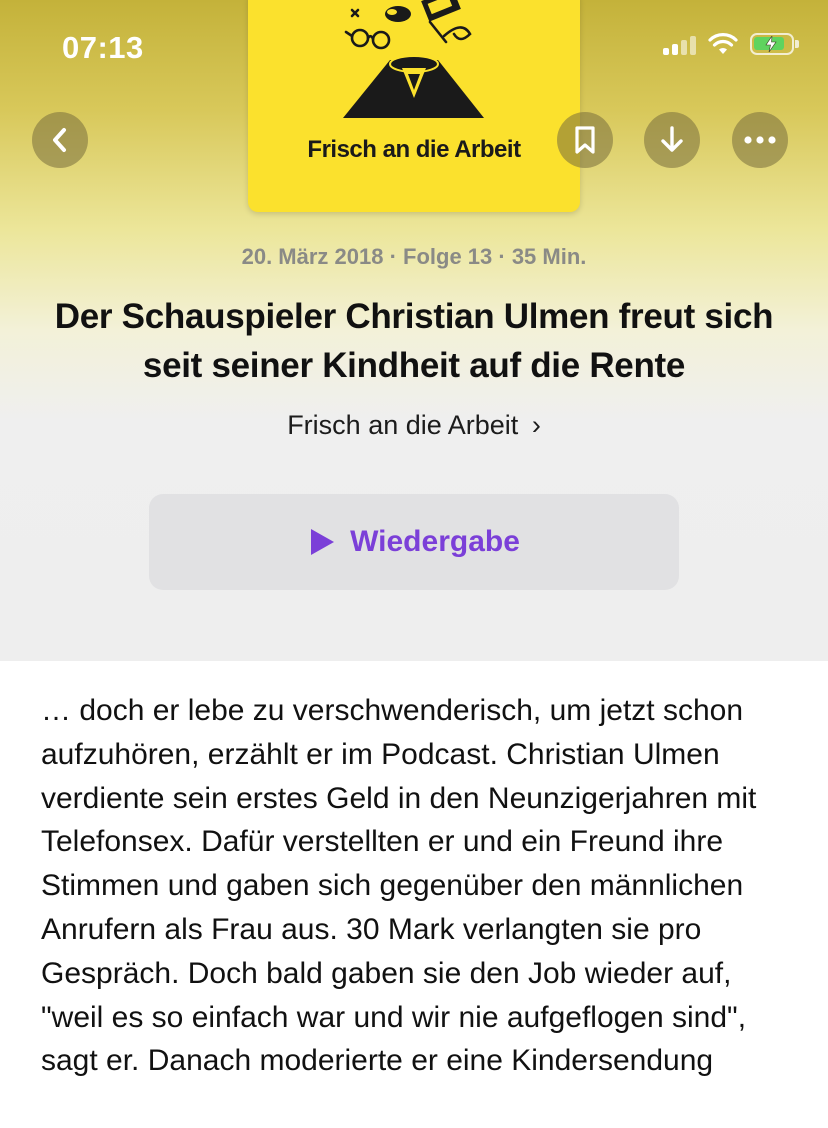 This screenshot has height=1128, width=828. I want to click on play-button-label: Wiedergabe, so click(435, 541).